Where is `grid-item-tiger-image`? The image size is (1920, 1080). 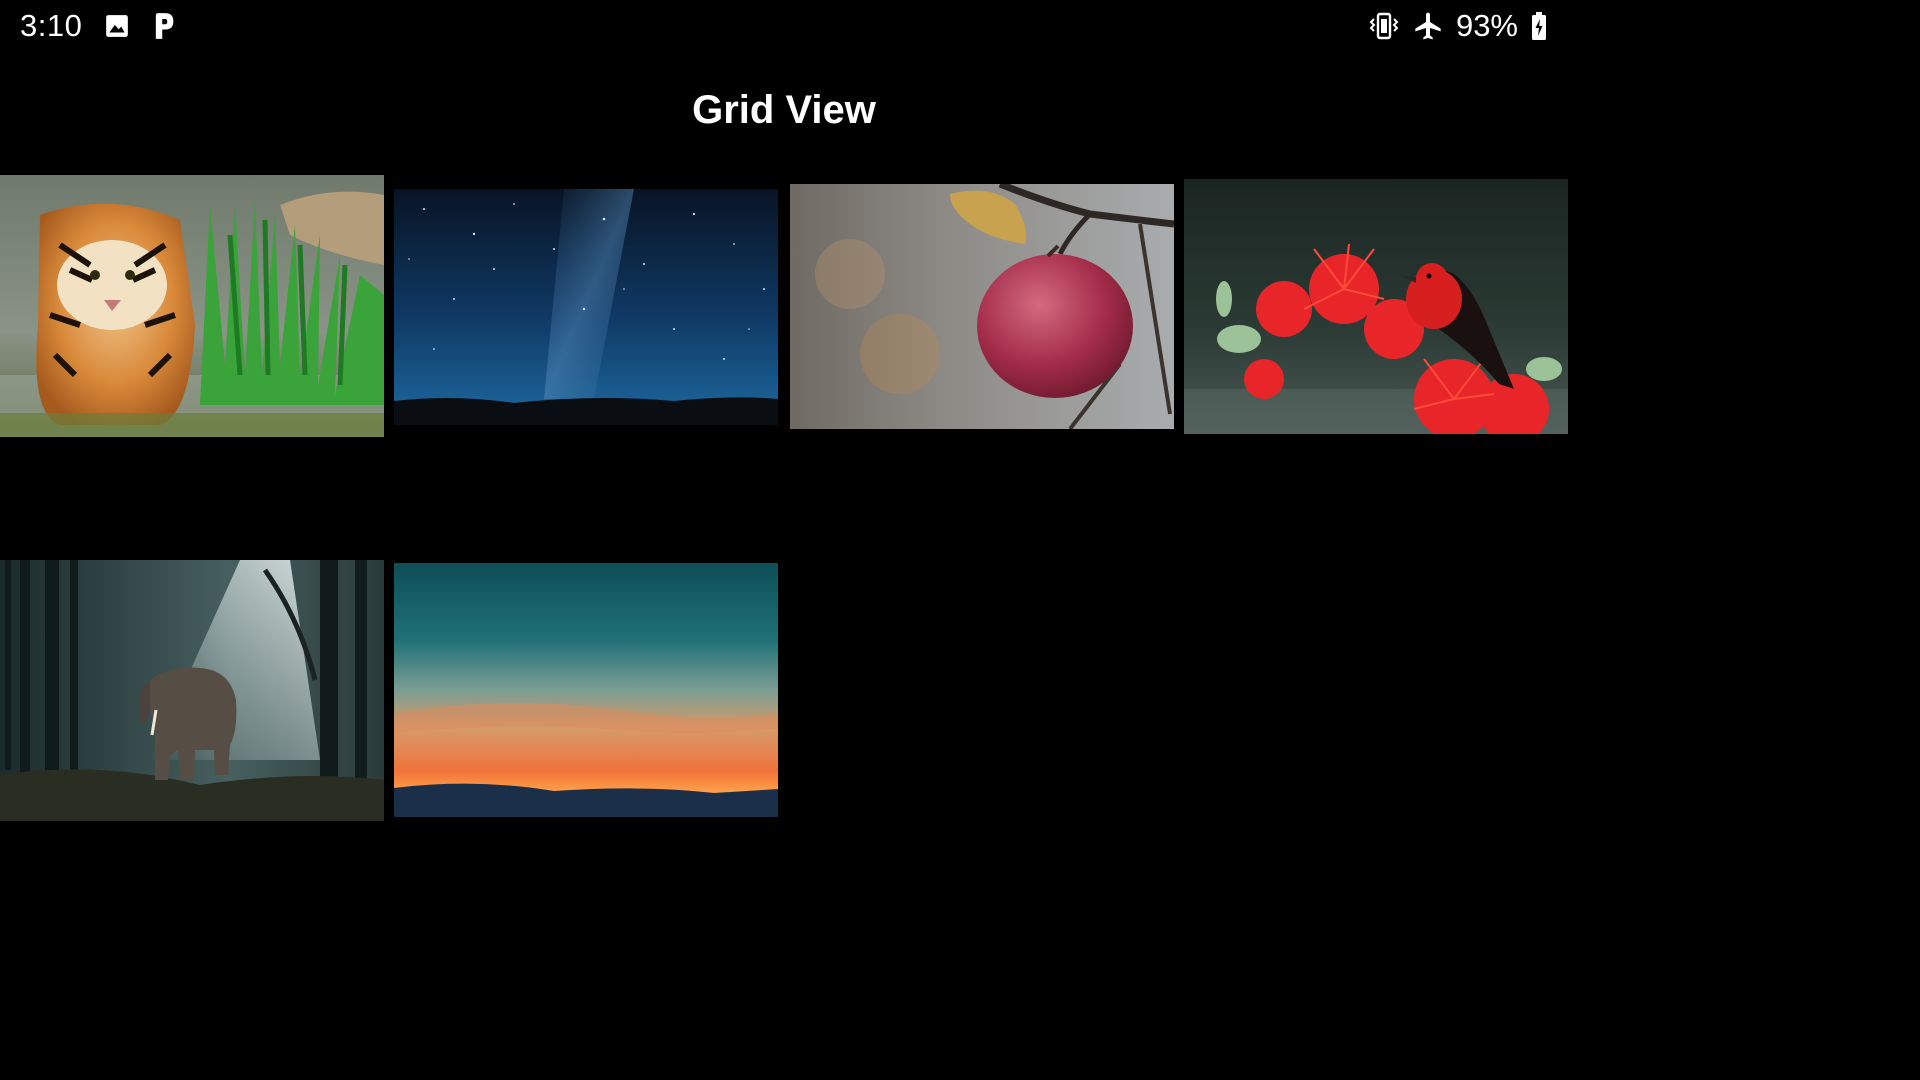
grid-item-tiger-image is located at coordinates (192, 306).